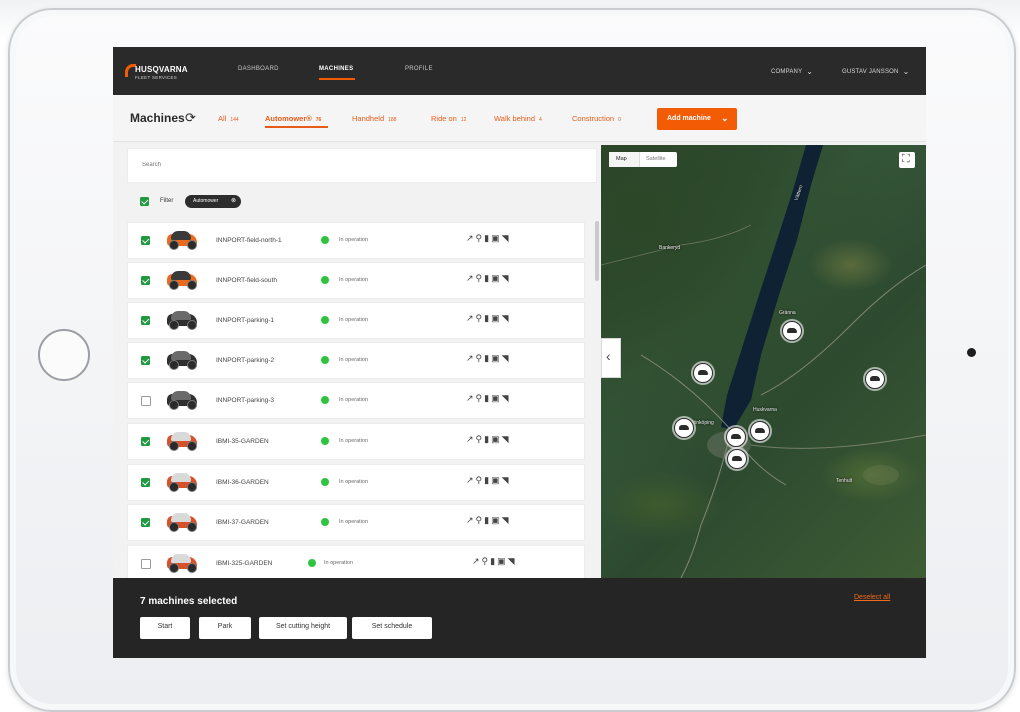  Describe the element at coordinates (165, 628) in the screenshot. I see `start-button: Start` at that location.